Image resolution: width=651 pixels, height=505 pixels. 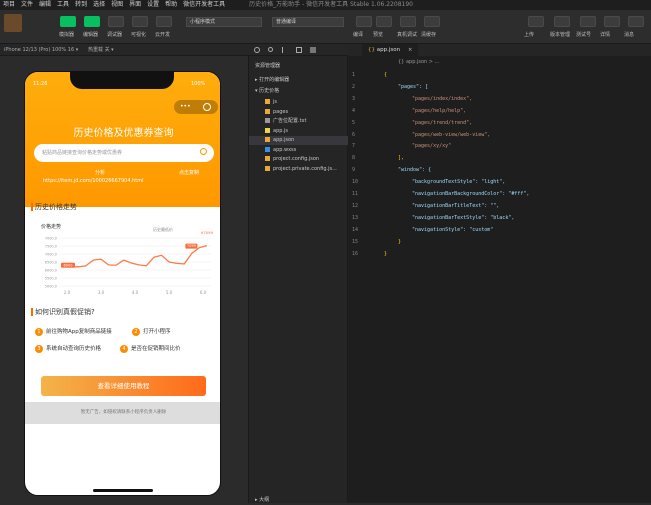 What do you see at coordinates (275, 102) in the screenshot?
I see `file-name: js` at bounding box center [275, 102].